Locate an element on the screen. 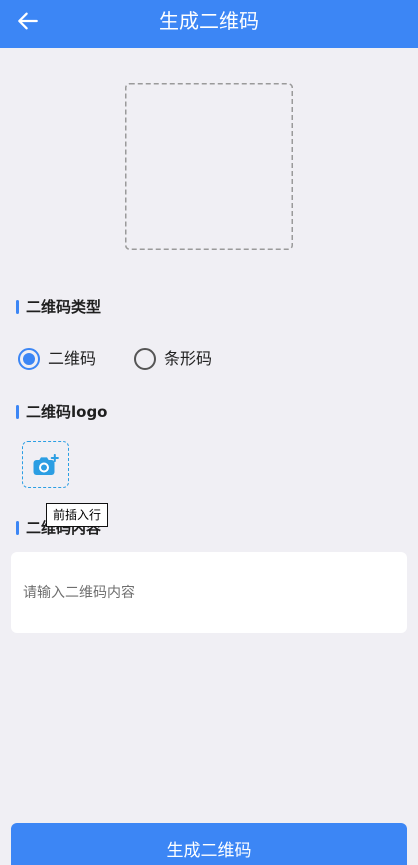  tooltip: 前插入行 is located at coordinates (77, 515).